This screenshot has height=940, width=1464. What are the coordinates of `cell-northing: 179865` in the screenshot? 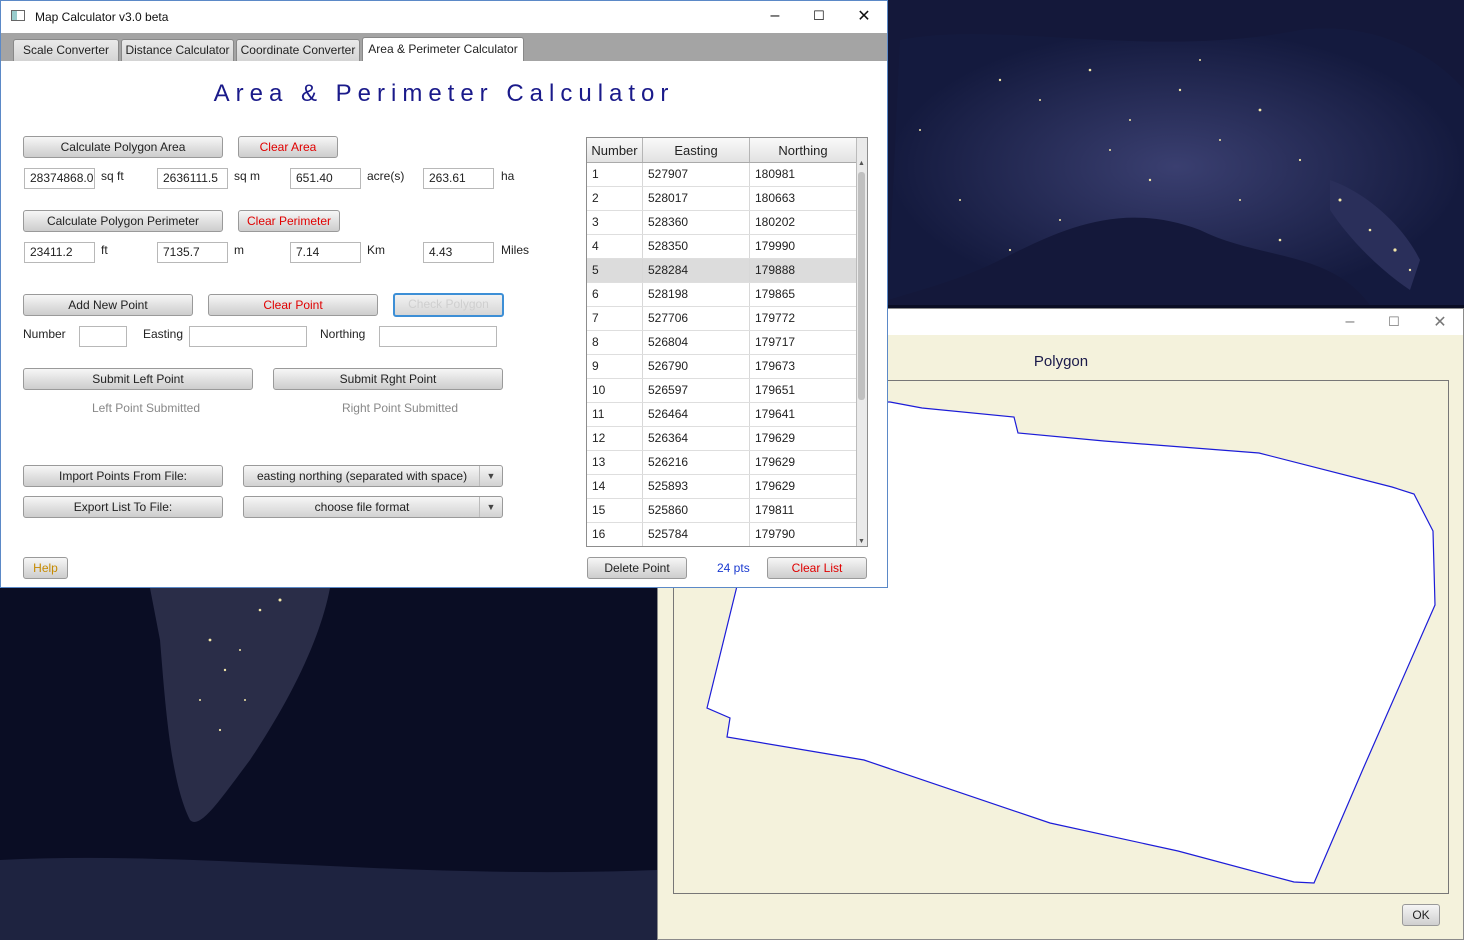 It's located at (803, 294).